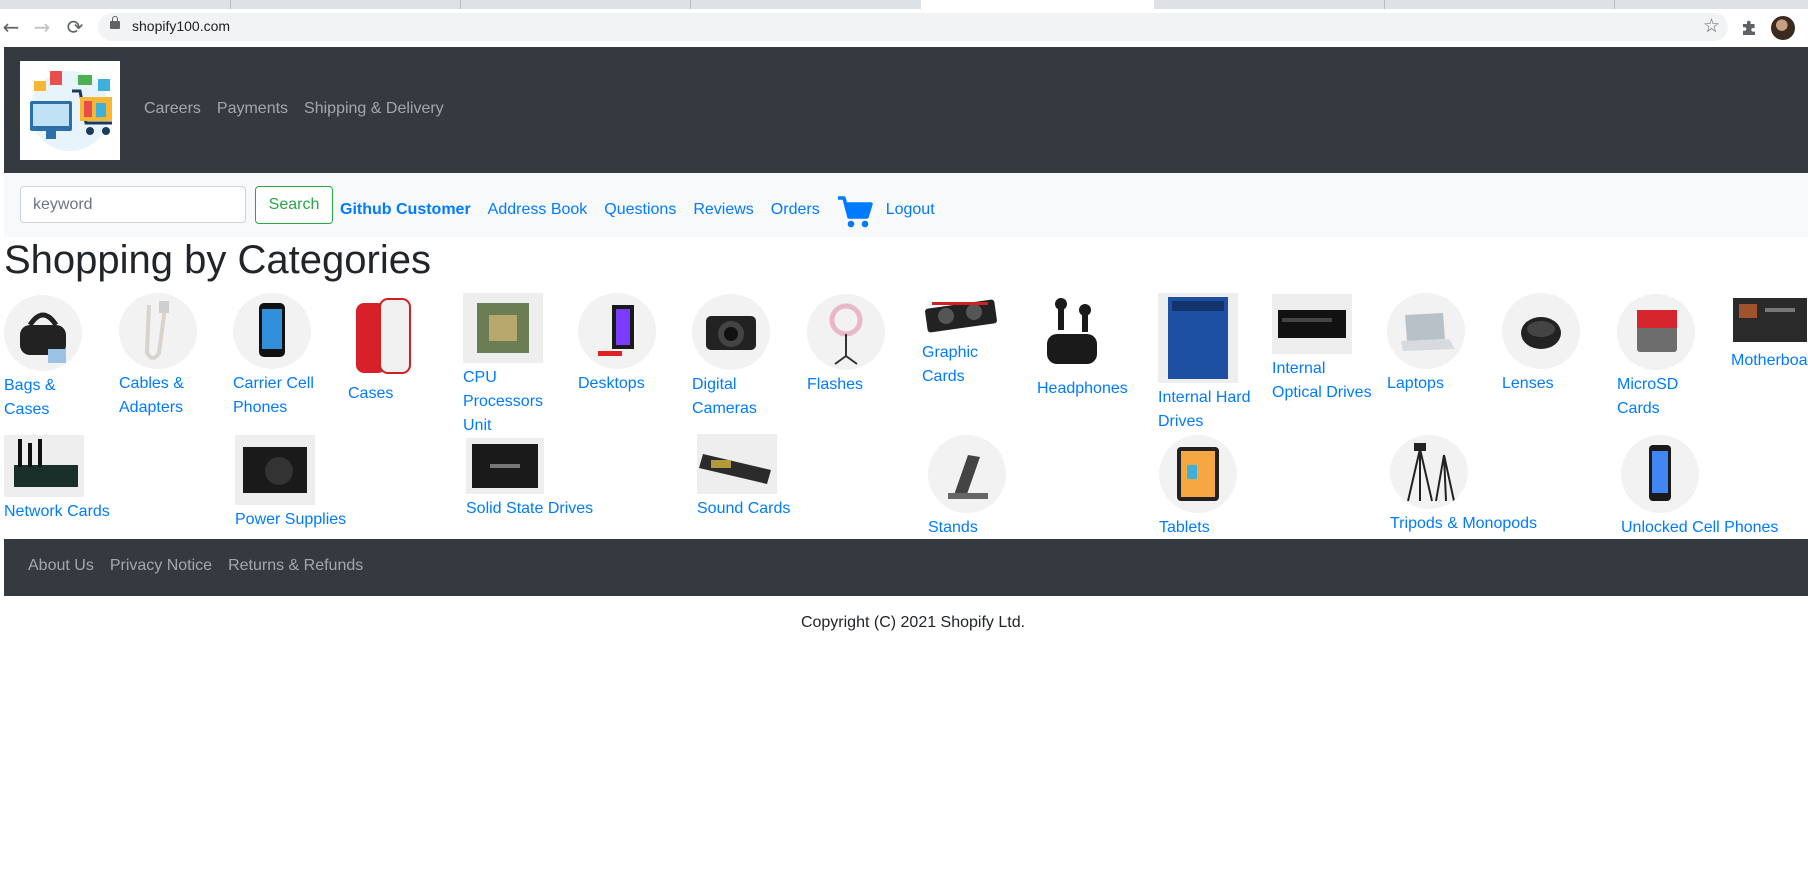  What do you see at coordinates (1028, 487) in the screenshot?
I see `category-stands: Stands` at bounding box center [1028, 487].